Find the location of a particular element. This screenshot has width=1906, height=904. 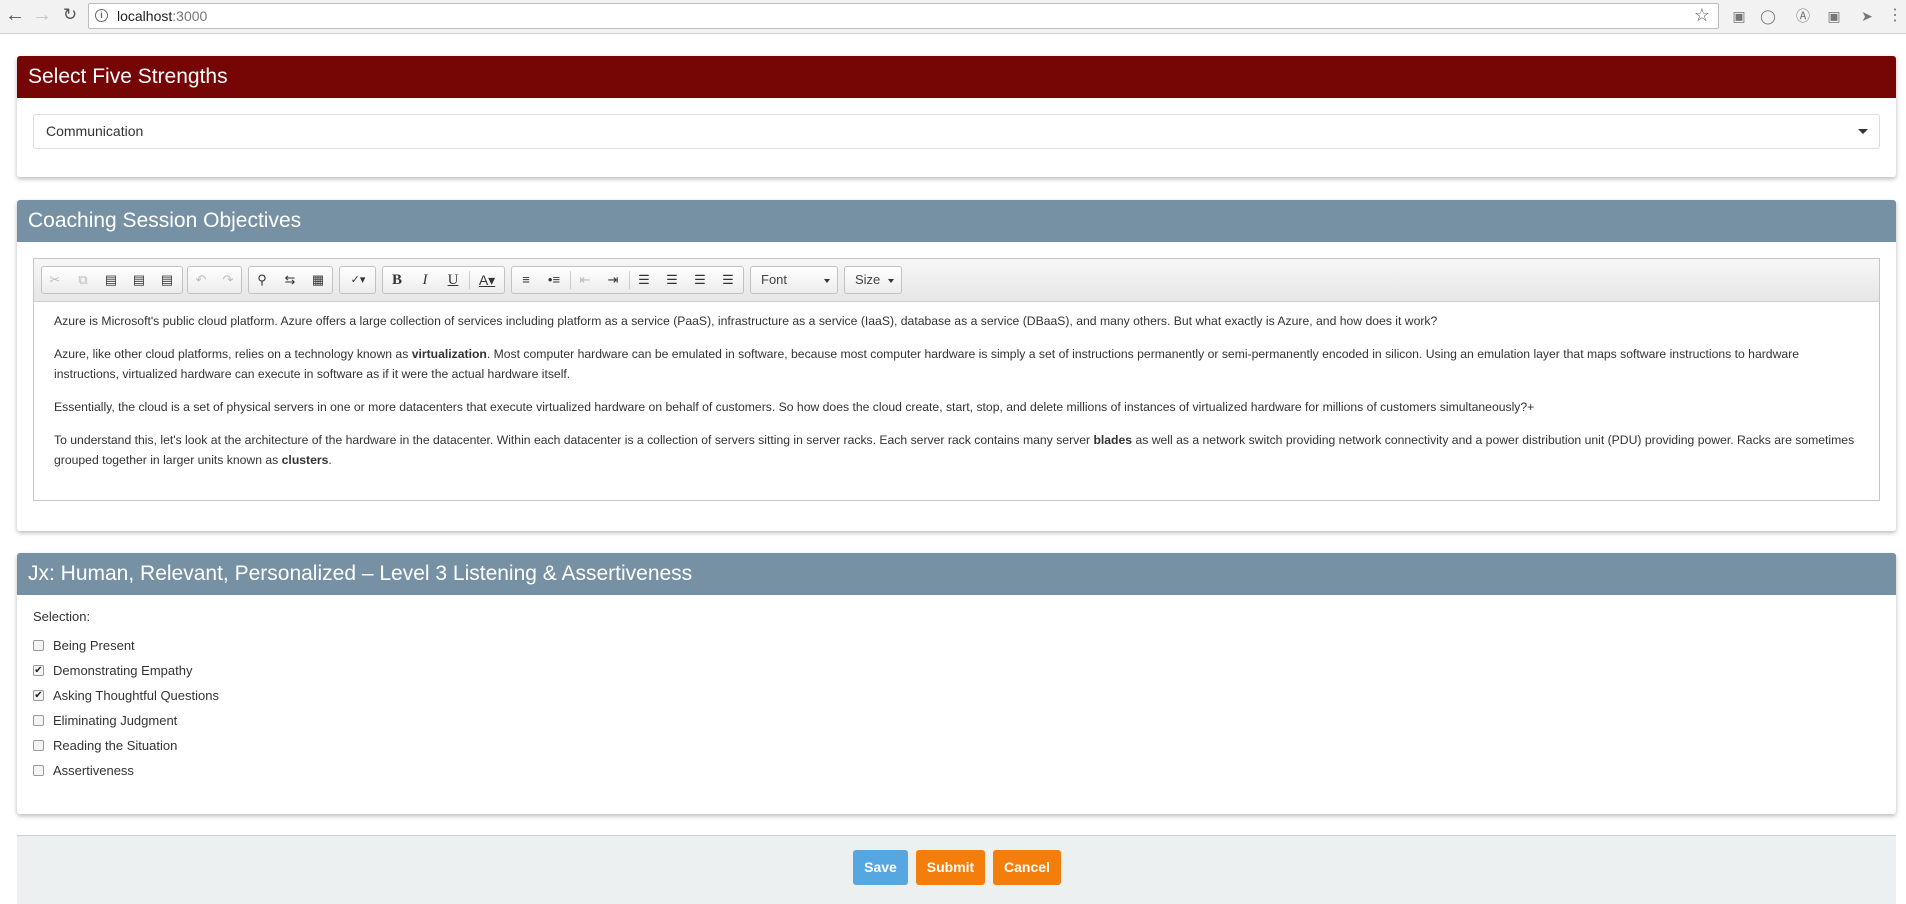

url-host: localhost is located at coordinates (145, 16).